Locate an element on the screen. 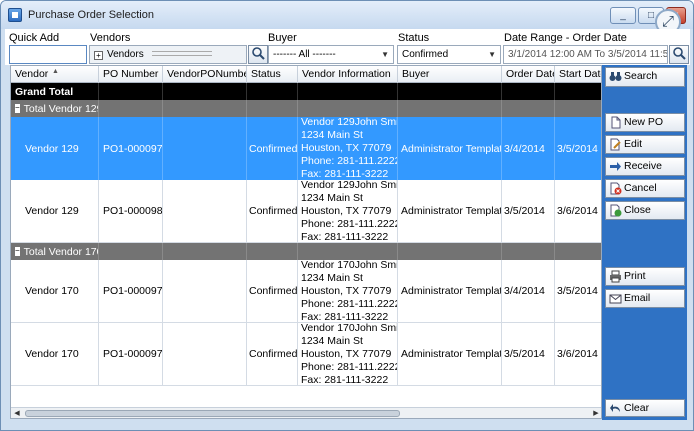 The height and width of the screenshot is (431, 694). date-search-button is located at coordinates (679, 54).